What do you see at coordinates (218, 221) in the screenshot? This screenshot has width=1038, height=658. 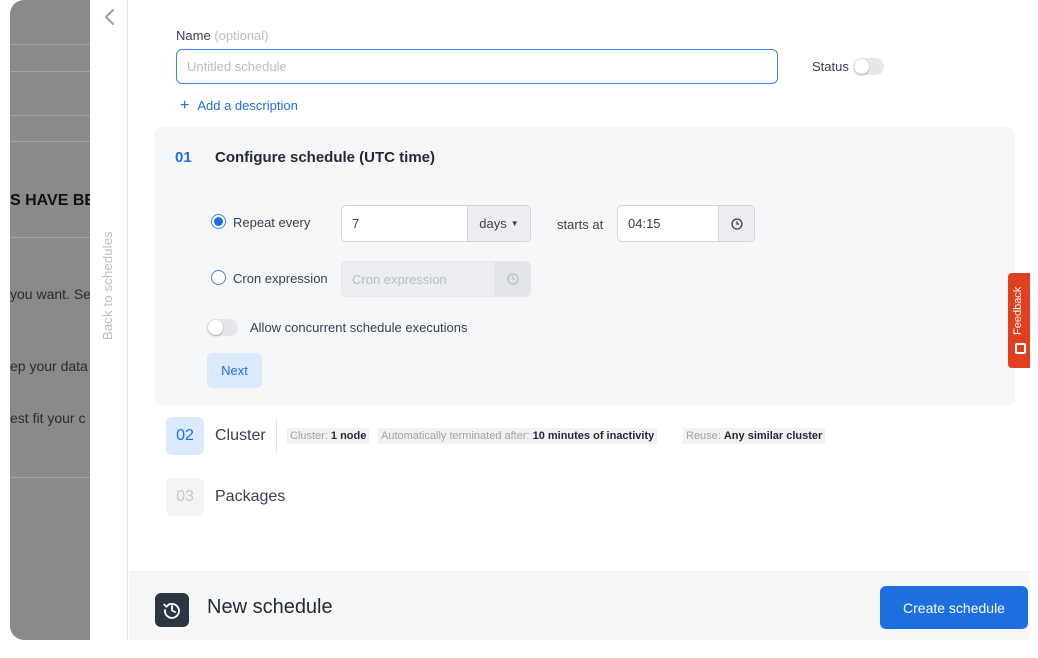 I see `repeat-every-radio` at bounding box center [218, 221].